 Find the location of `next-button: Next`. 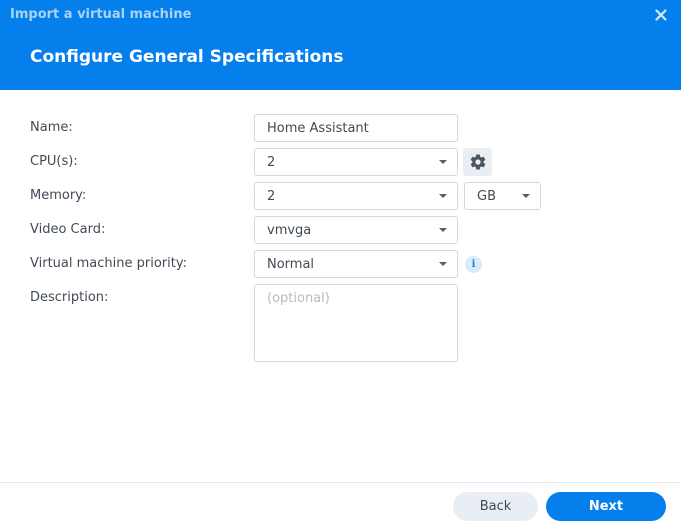

next-button: Next is located at coordinates (606, 506).